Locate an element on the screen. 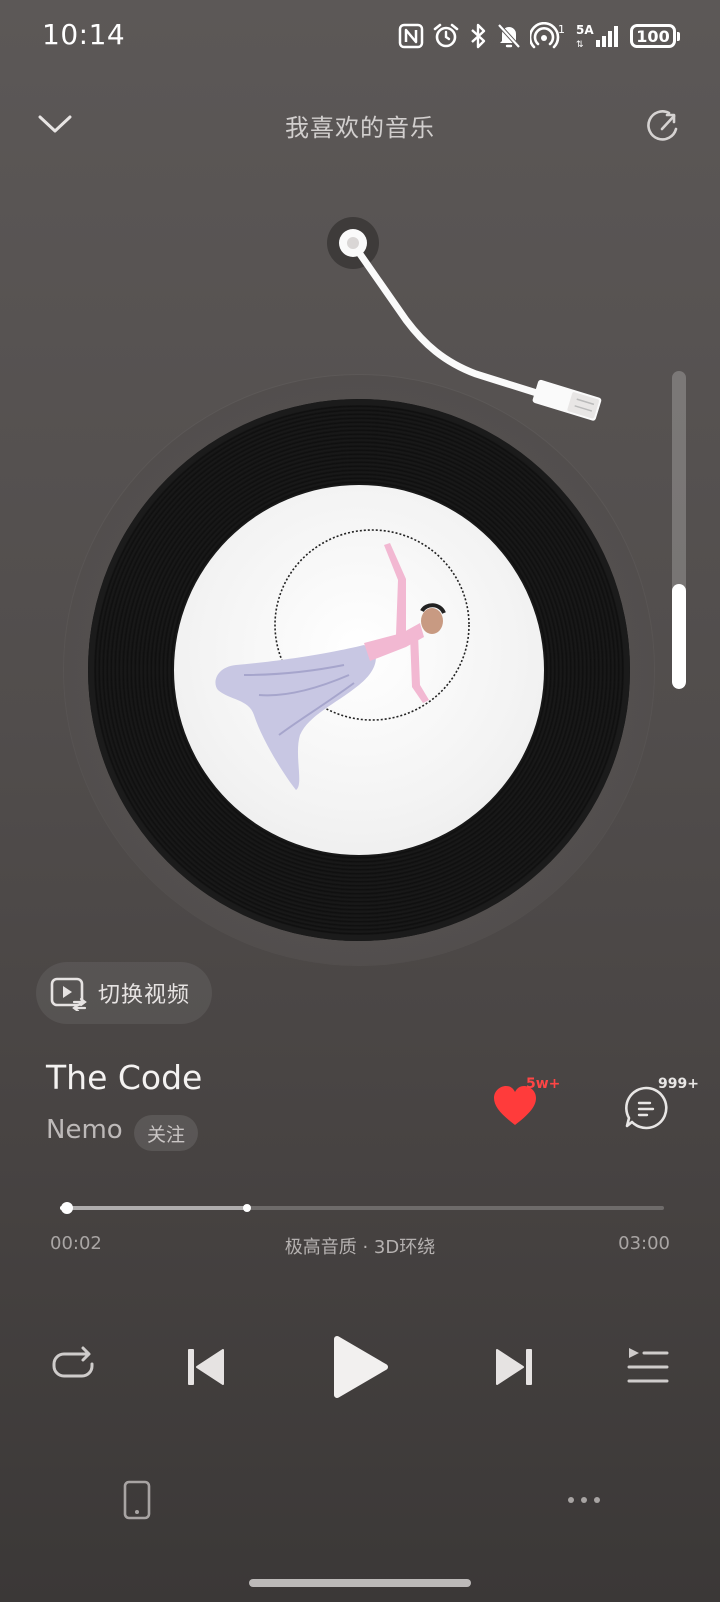 Image resolution: width=720 pixels, height=1602 pixels. phone-device-icon is located at coordinates (137, 1500).